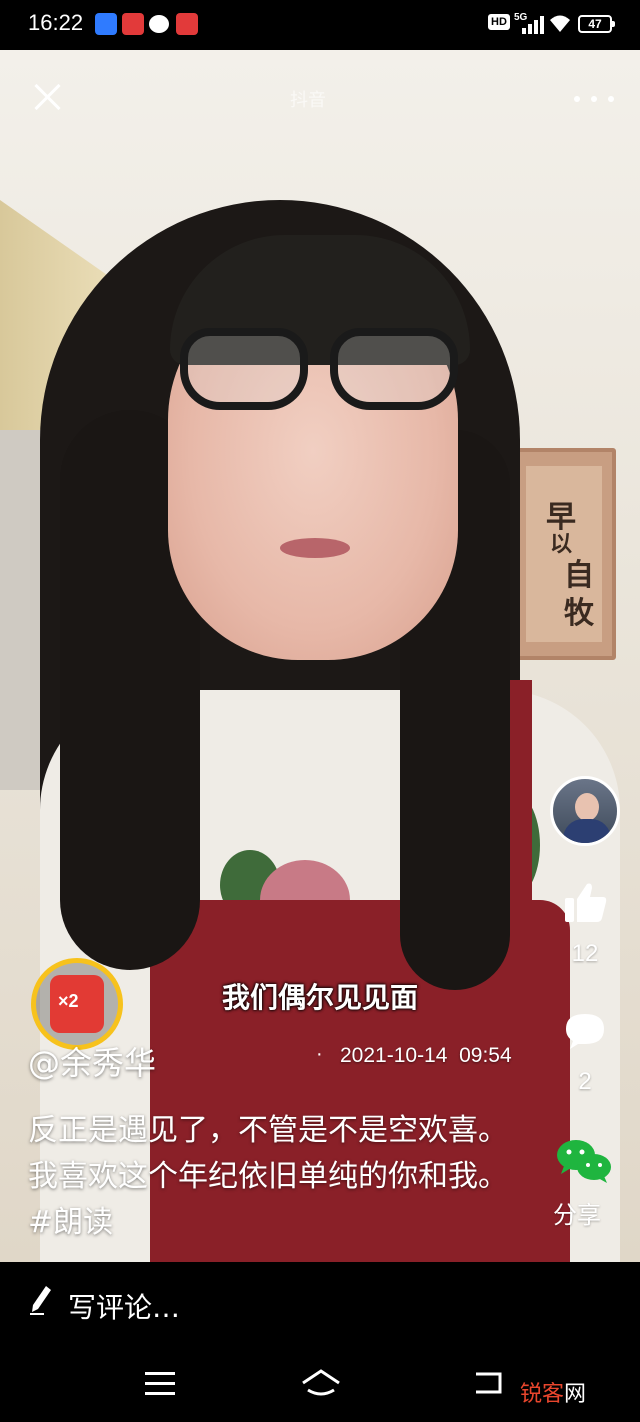 The height and width of the screenshot is (1422, 640). What do you see at coordinates (321, 1384) in the screenshot?
I see `home-icon` at bounding box center [321, 1384].